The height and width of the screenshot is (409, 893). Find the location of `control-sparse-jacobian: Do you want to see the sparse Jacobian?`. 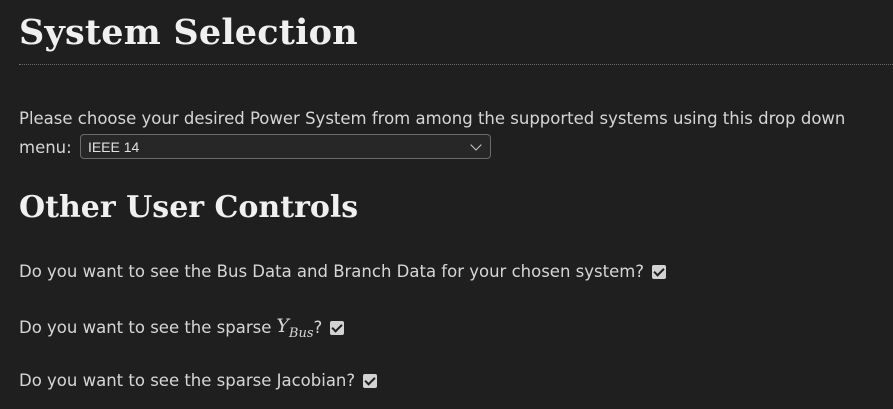

control-sparse-jacobian: Do you want to see the sparse Jacobian? is located at coordinates (198, 380).